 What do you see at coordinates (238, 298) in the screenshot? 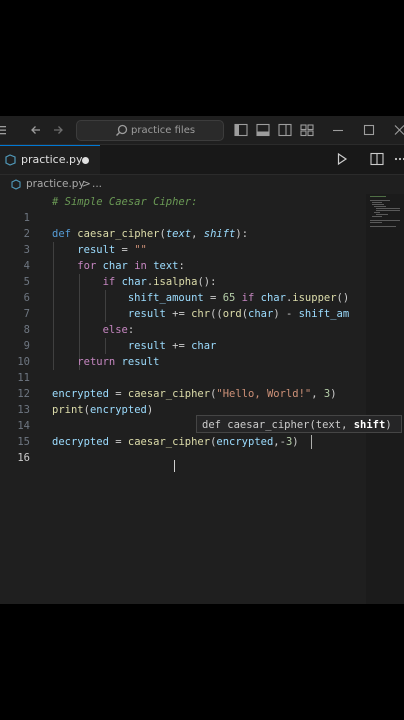
I see `line-content: shift_amount = 65 if char.isupper()` at bounding box center [238, 298].